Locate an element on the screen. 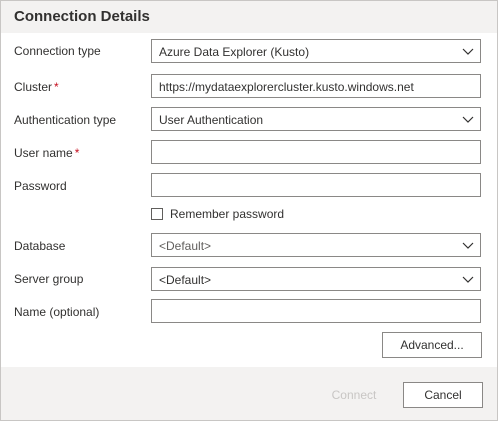  name-input is located at coordinates (316, 311).